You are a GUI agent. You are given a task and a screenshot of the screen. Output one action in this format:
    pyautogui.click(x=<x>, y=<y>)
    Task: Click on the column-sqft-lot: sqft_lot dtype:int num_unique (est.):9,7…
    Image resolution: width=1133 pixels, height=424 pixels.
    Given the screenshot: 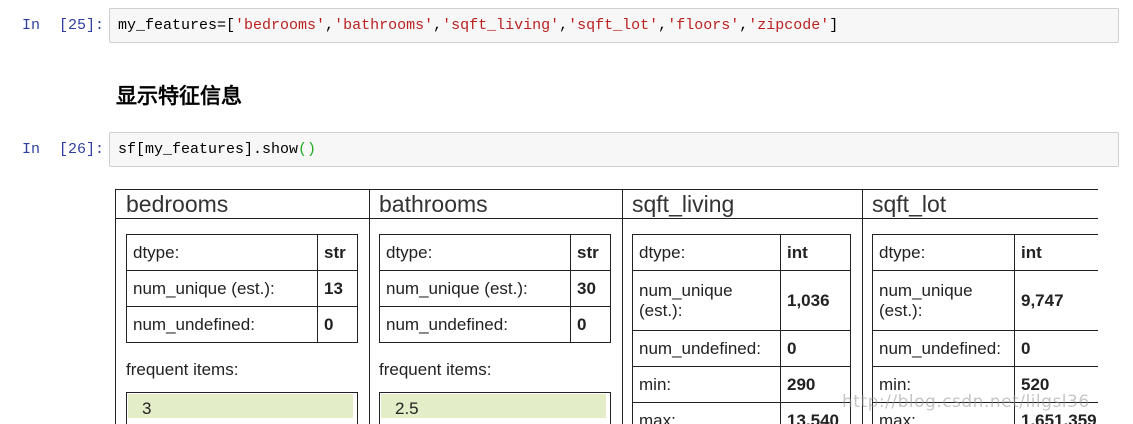 What is the action you would take?
    pyautogui.click(x=980, y=307)
    